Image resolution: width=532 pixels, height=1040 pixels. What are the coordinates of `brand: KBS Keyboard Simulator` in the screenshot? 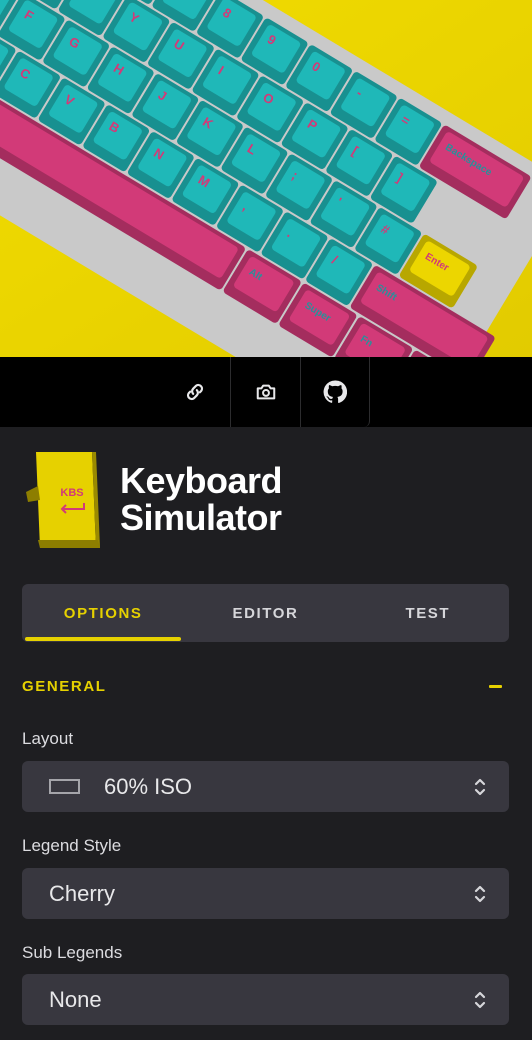 It's located at (153, 502).